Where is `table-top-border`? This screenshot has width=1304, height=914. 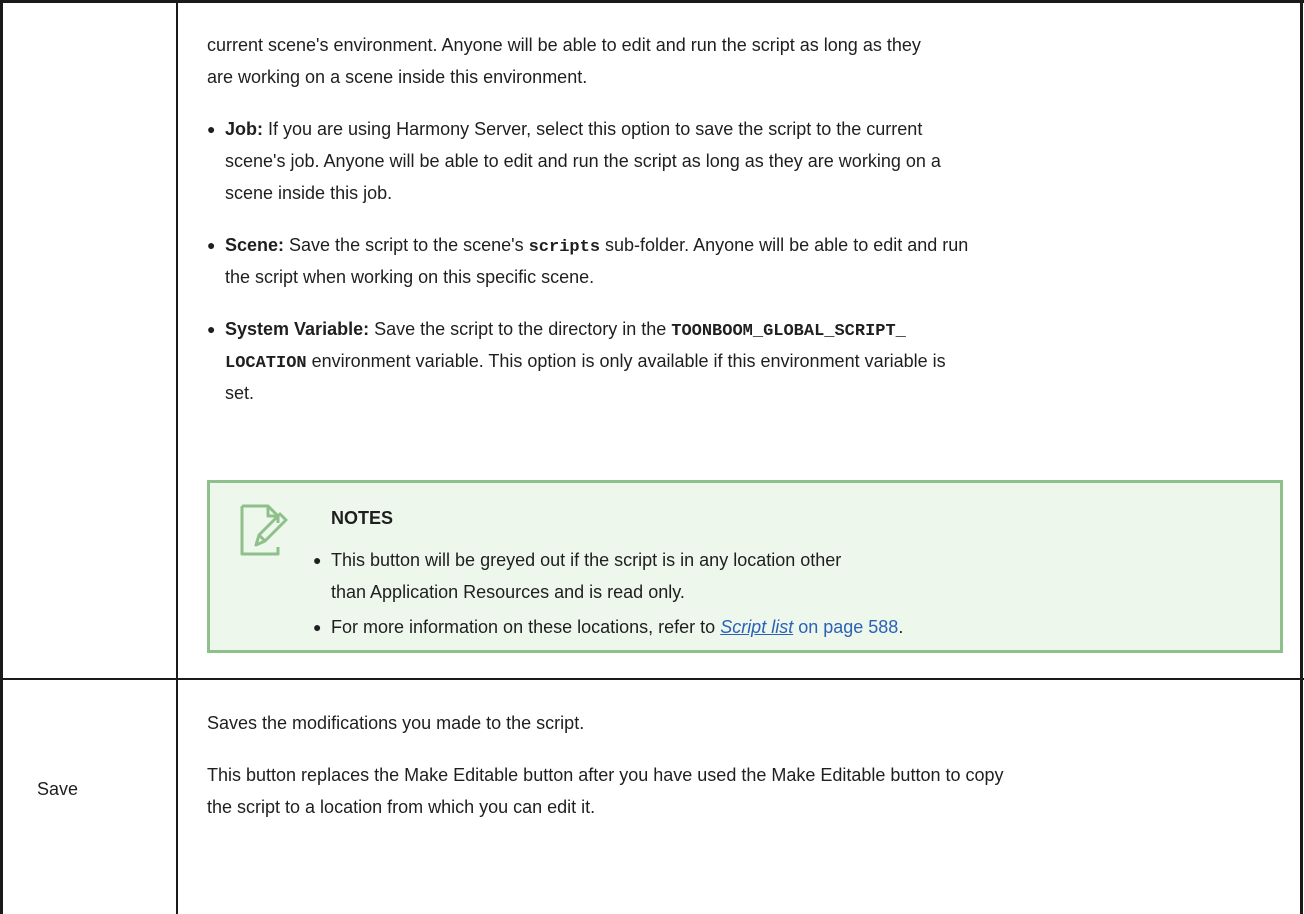 table-top-border is located at coordinates (652, 1).